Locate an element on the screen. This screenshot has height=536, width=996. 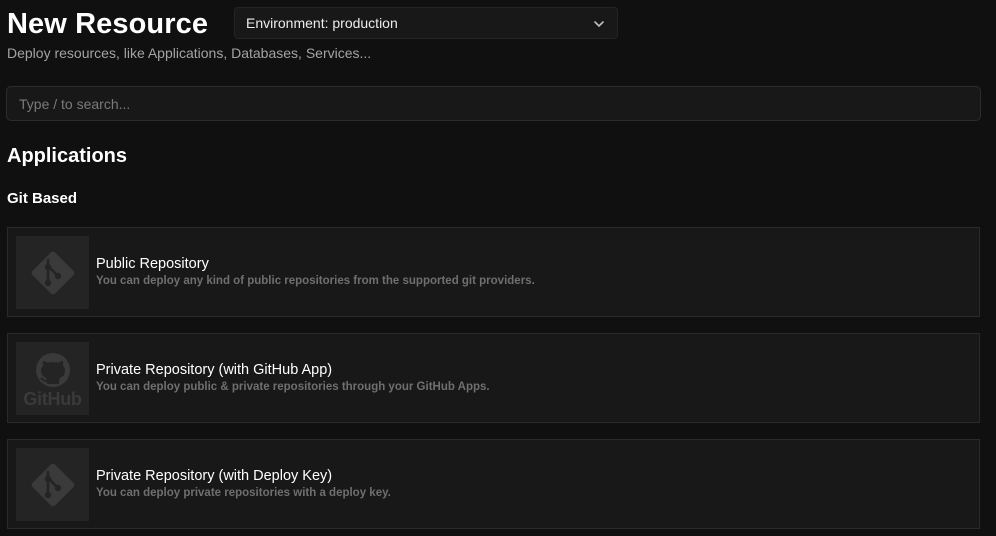
github-icon: GitHub is located at coordinates (52, 378).